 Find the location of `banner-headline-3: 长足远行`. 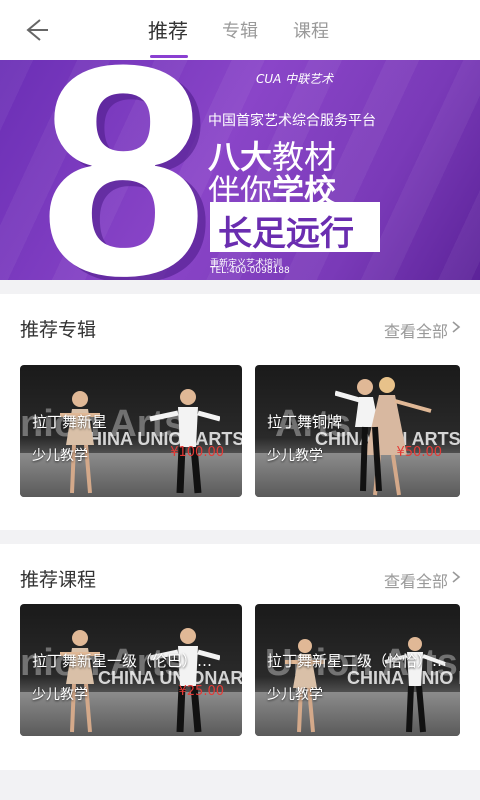

banner-headline-3: 长足远行 is located at coordinates (286, 234).